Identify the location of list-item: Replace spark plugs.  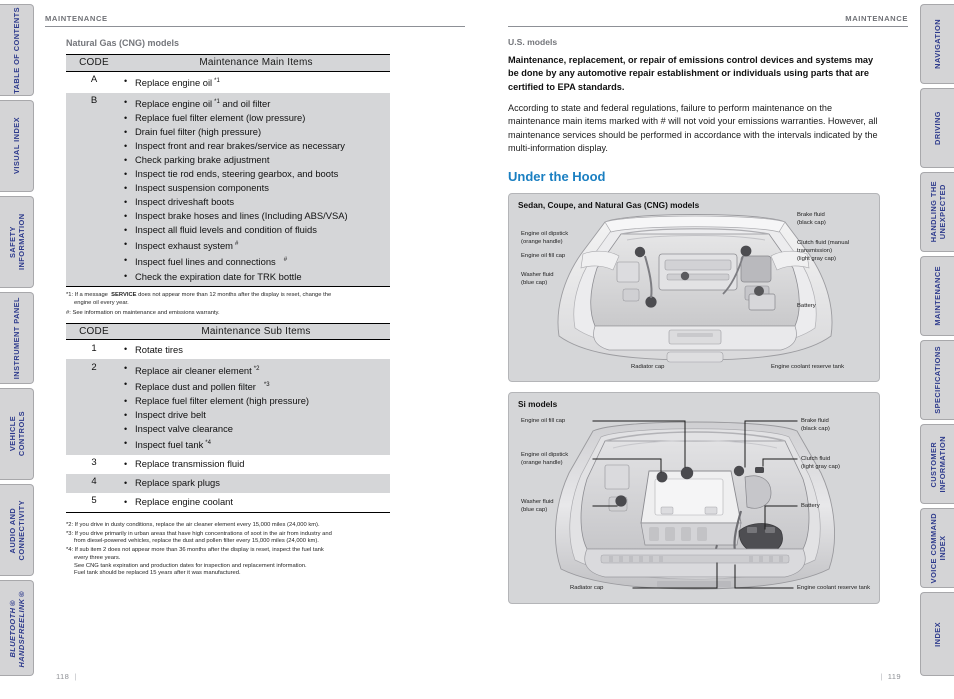
(256, 483).